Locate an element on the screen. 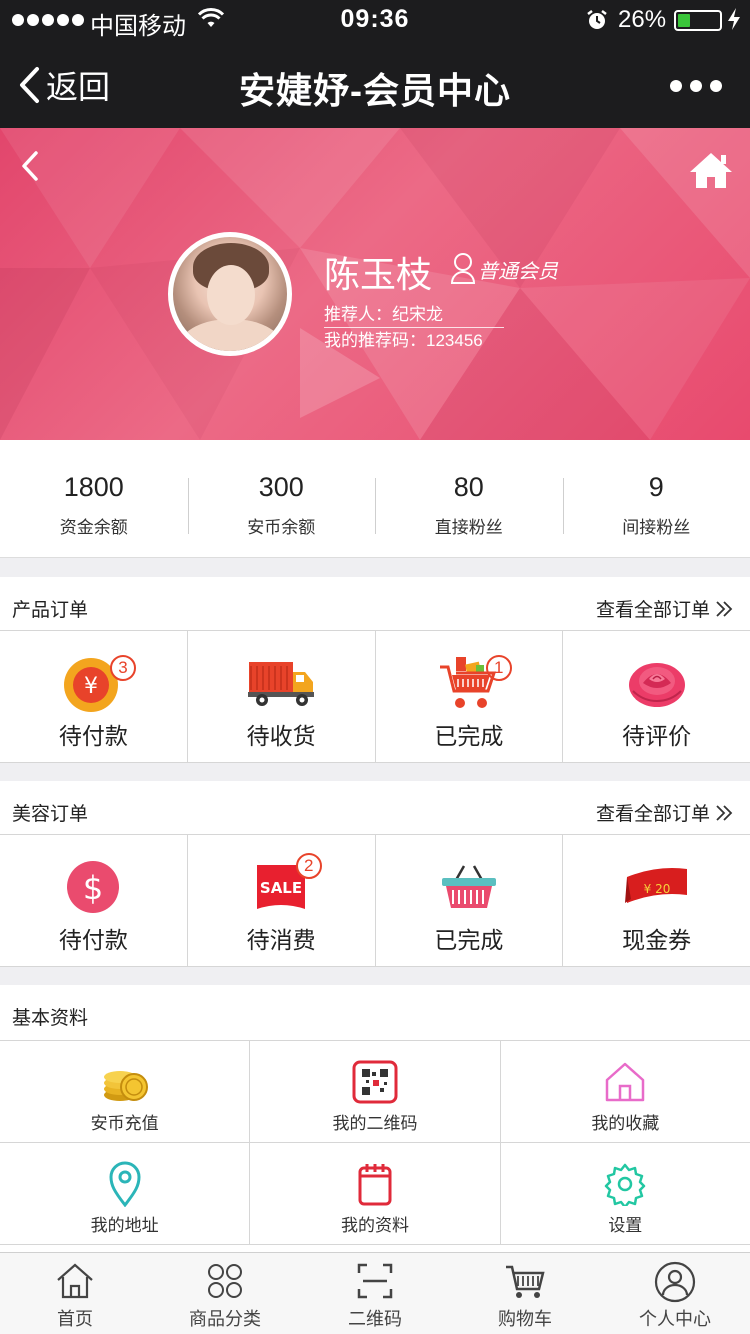  item-label: 我的收藏 is located at coordinates (625, 1123).